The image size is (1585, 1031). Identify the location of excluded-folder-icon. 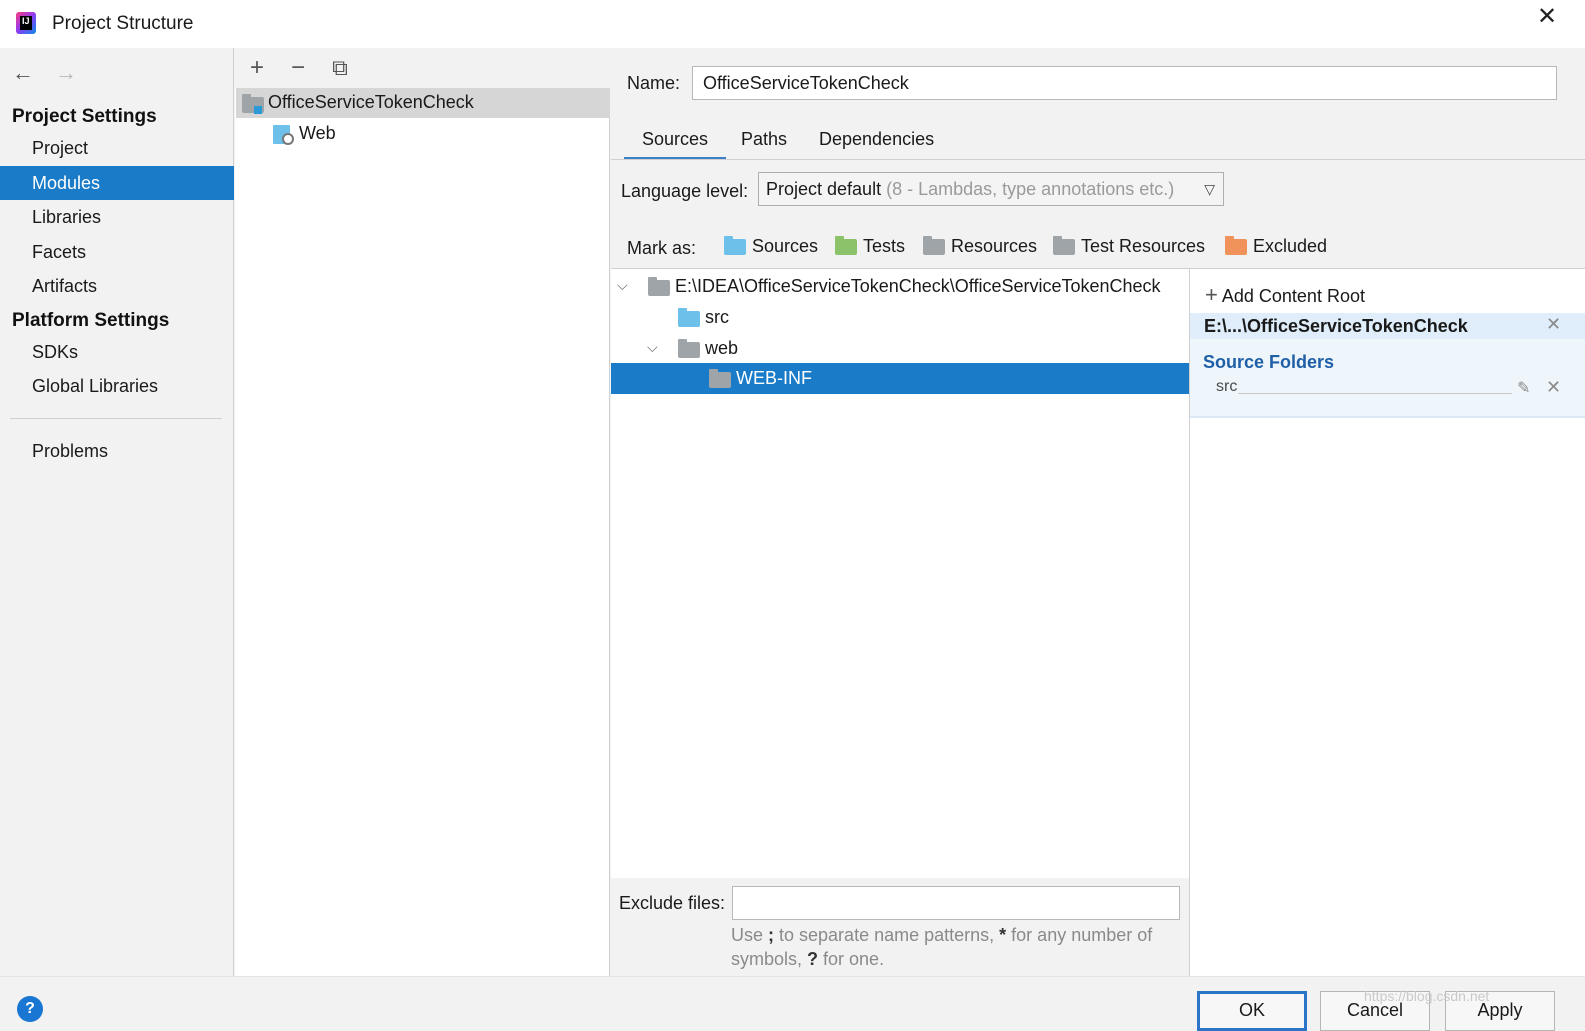
(1236, 245).